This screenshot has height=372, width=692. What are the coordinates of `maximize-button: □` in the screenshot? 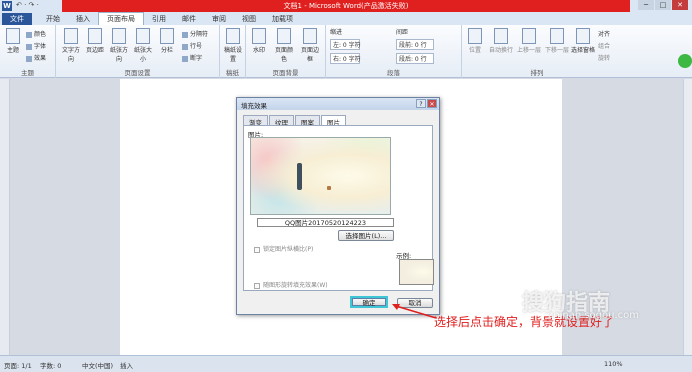 It's located at (663, 5).